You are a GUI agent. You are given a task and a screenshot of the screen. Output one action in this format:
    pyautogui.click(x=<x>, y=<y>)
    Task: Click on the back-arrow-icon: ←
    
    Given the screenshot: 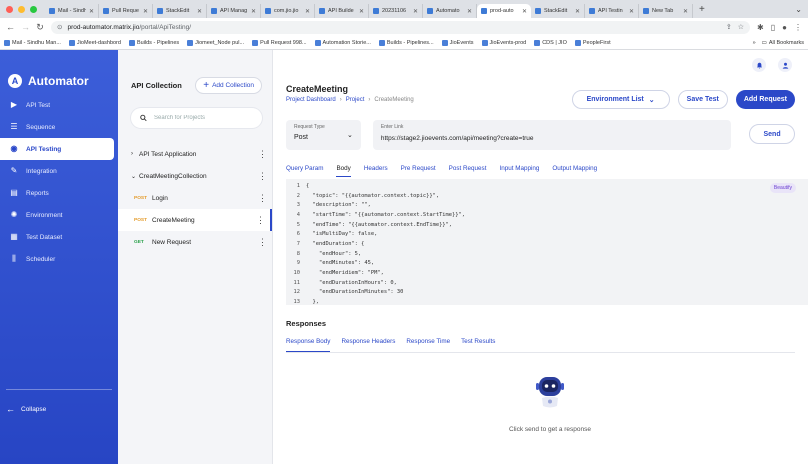 What is the action you would take?
    pyautogui.click(x=10, y=27)
    